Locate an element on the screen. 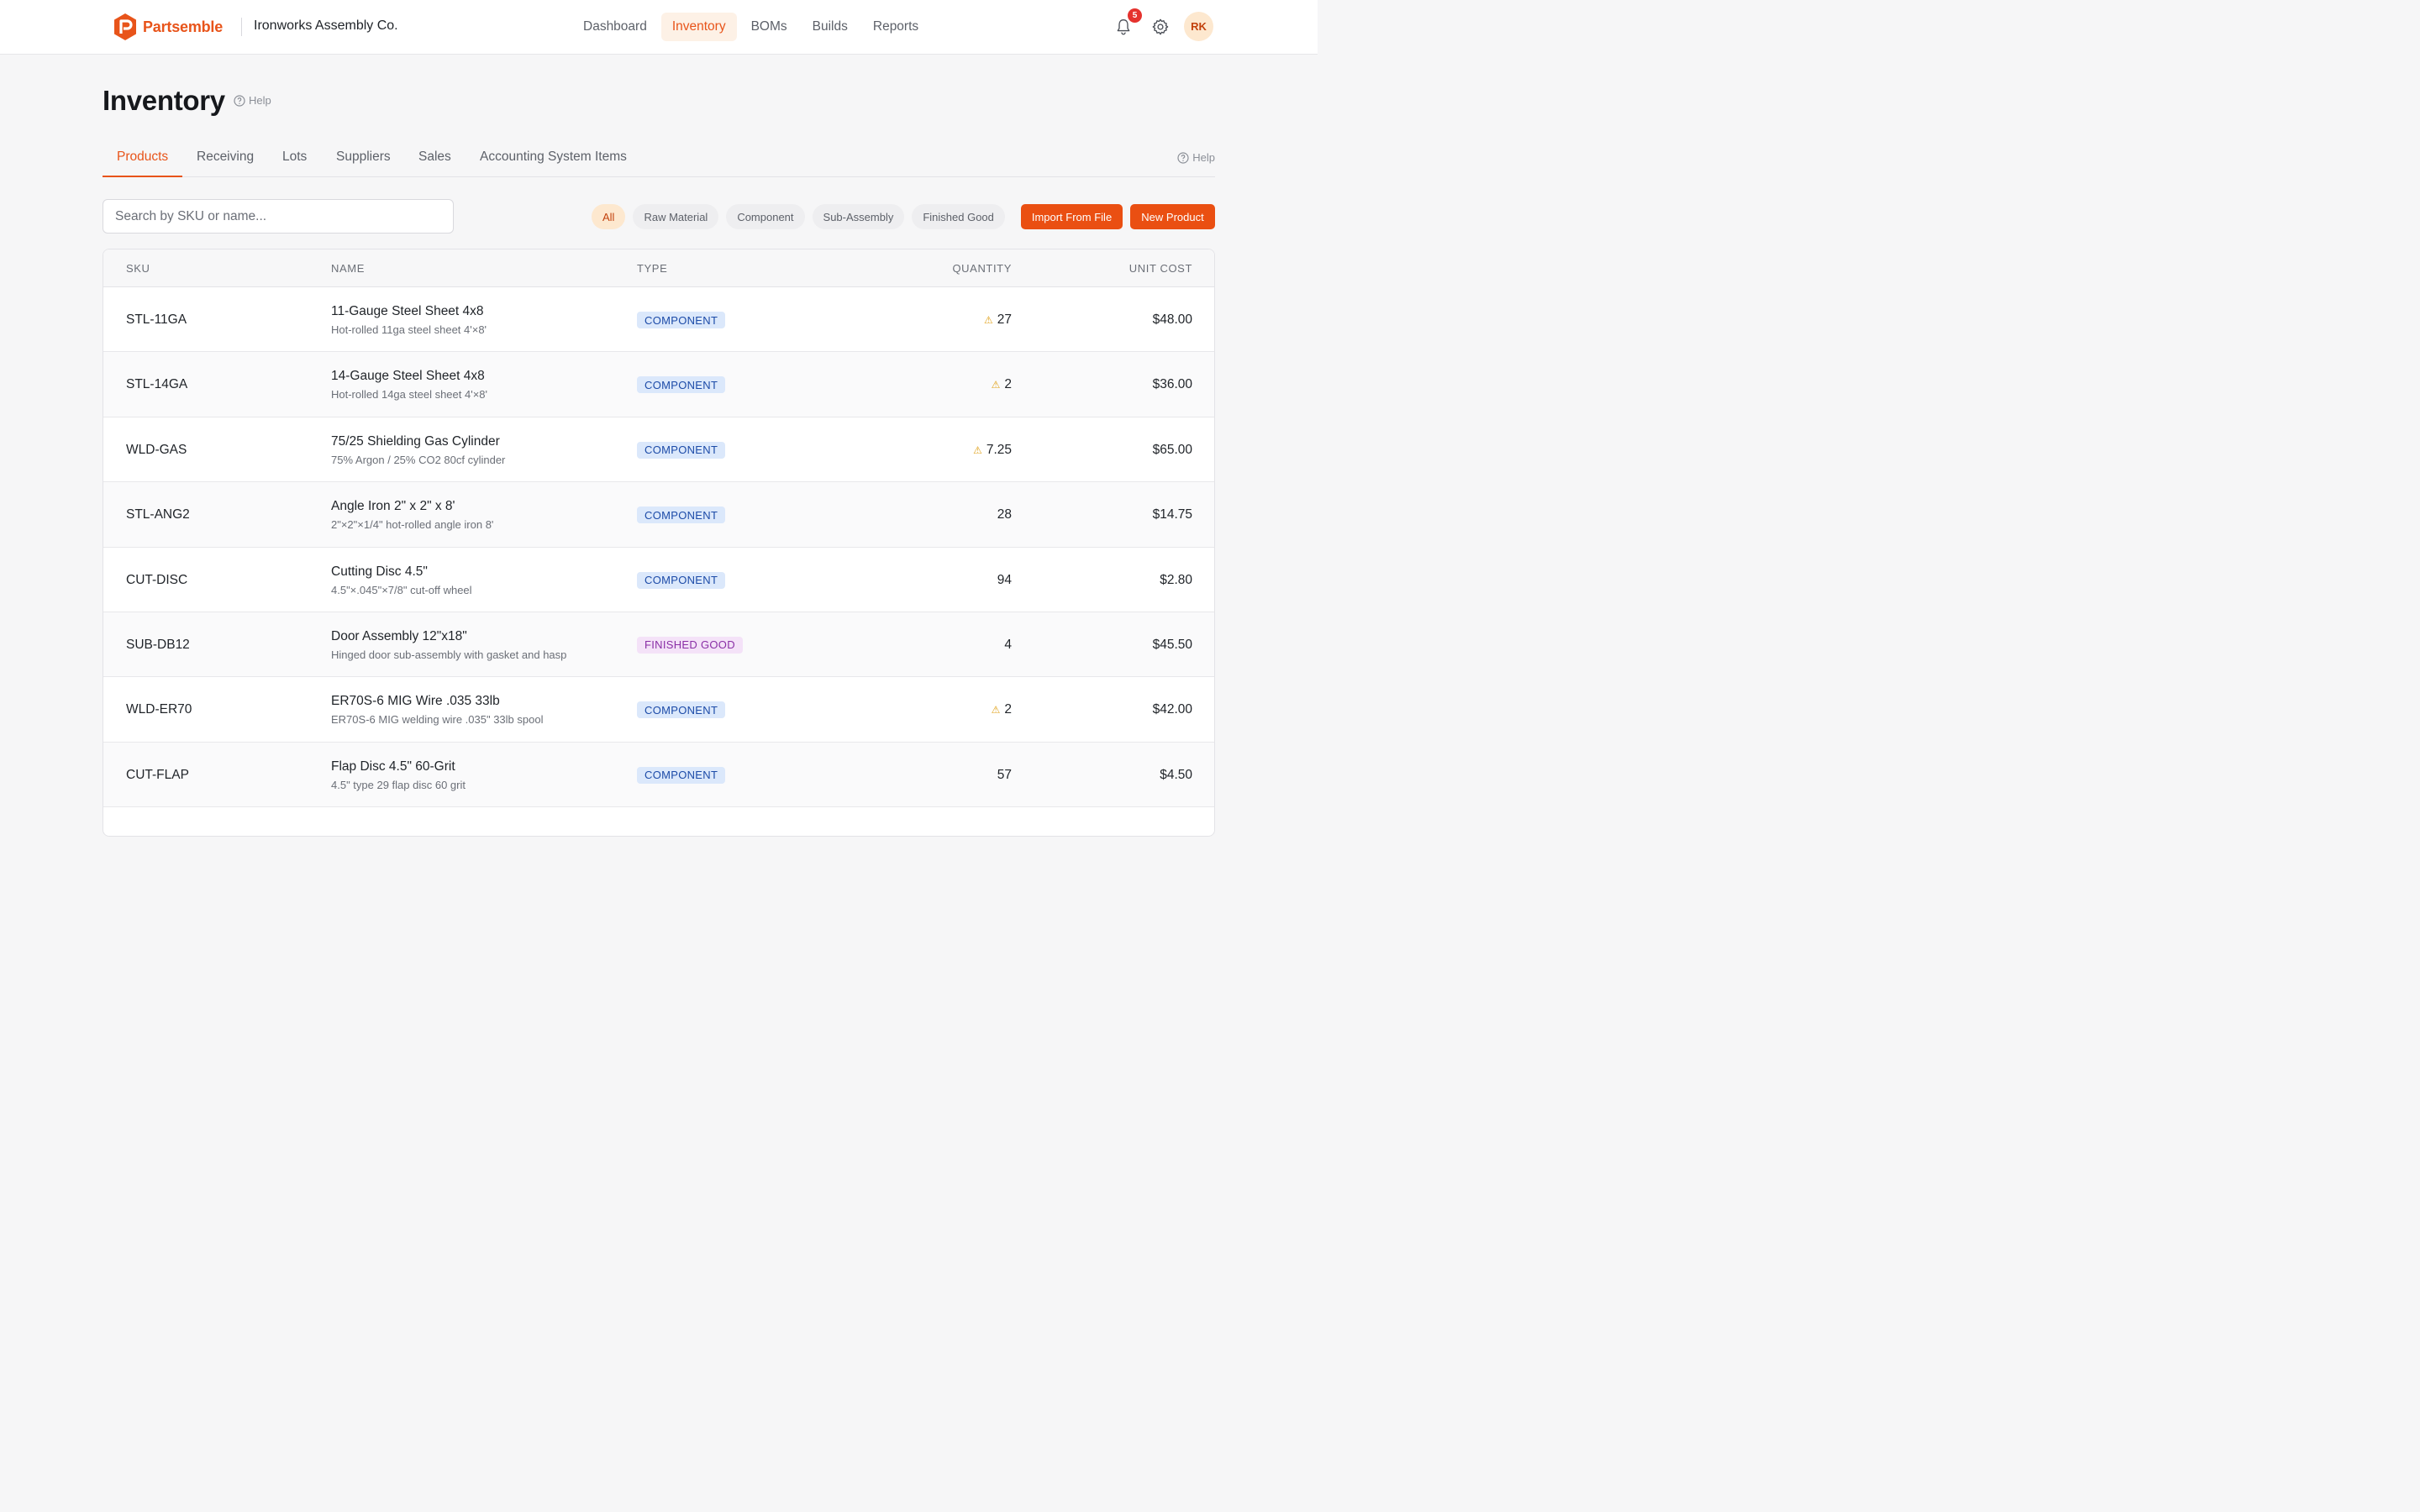 The image size is (2420, 1512). row-name: 75/25 Shielding Gas Cylinder is located at coordinates (415, 441).